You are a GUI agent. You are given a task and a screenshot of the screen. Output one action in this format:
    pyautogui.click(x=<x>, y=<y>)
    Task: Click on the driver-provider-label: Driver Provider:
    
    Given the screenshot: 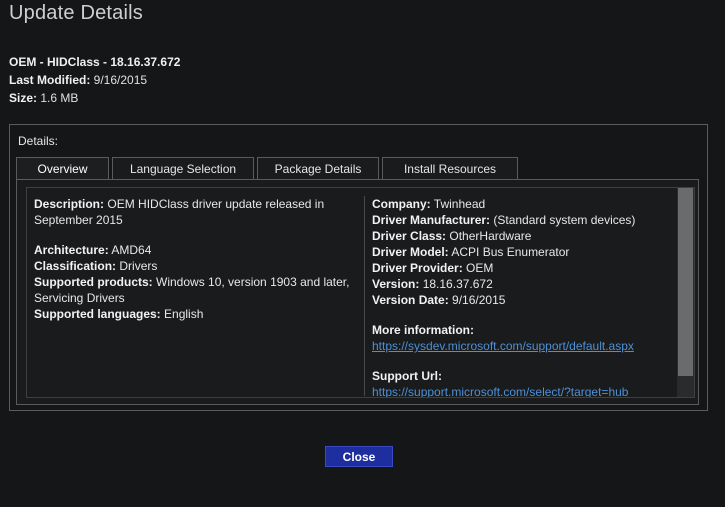 What is the action you would take?
    pyautogui.click(x=417, y=268)
    